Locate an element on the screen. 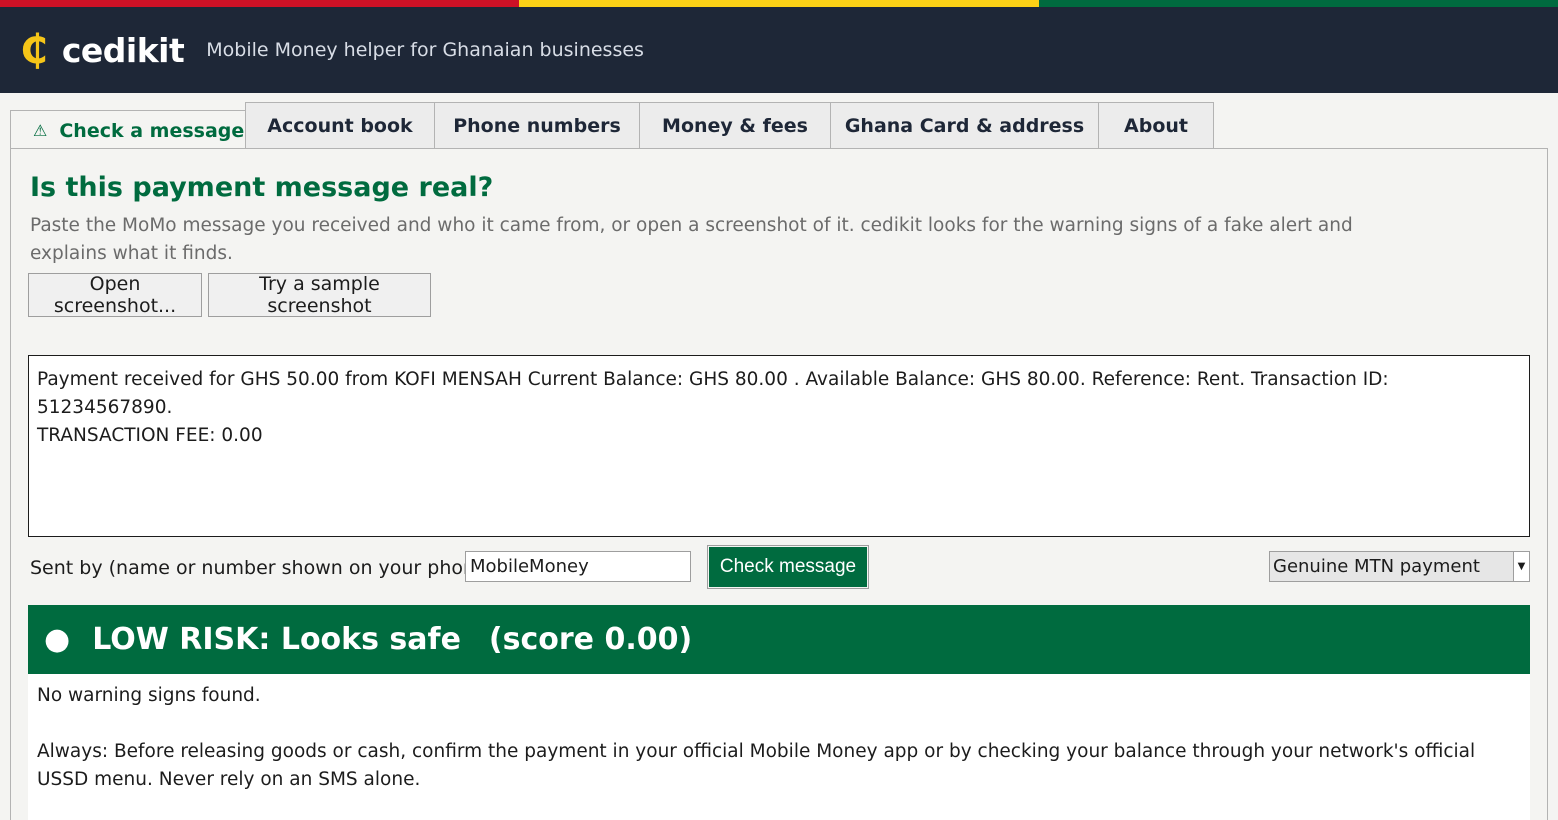  tab-label: Check a message is located at coordinates (152, 130).